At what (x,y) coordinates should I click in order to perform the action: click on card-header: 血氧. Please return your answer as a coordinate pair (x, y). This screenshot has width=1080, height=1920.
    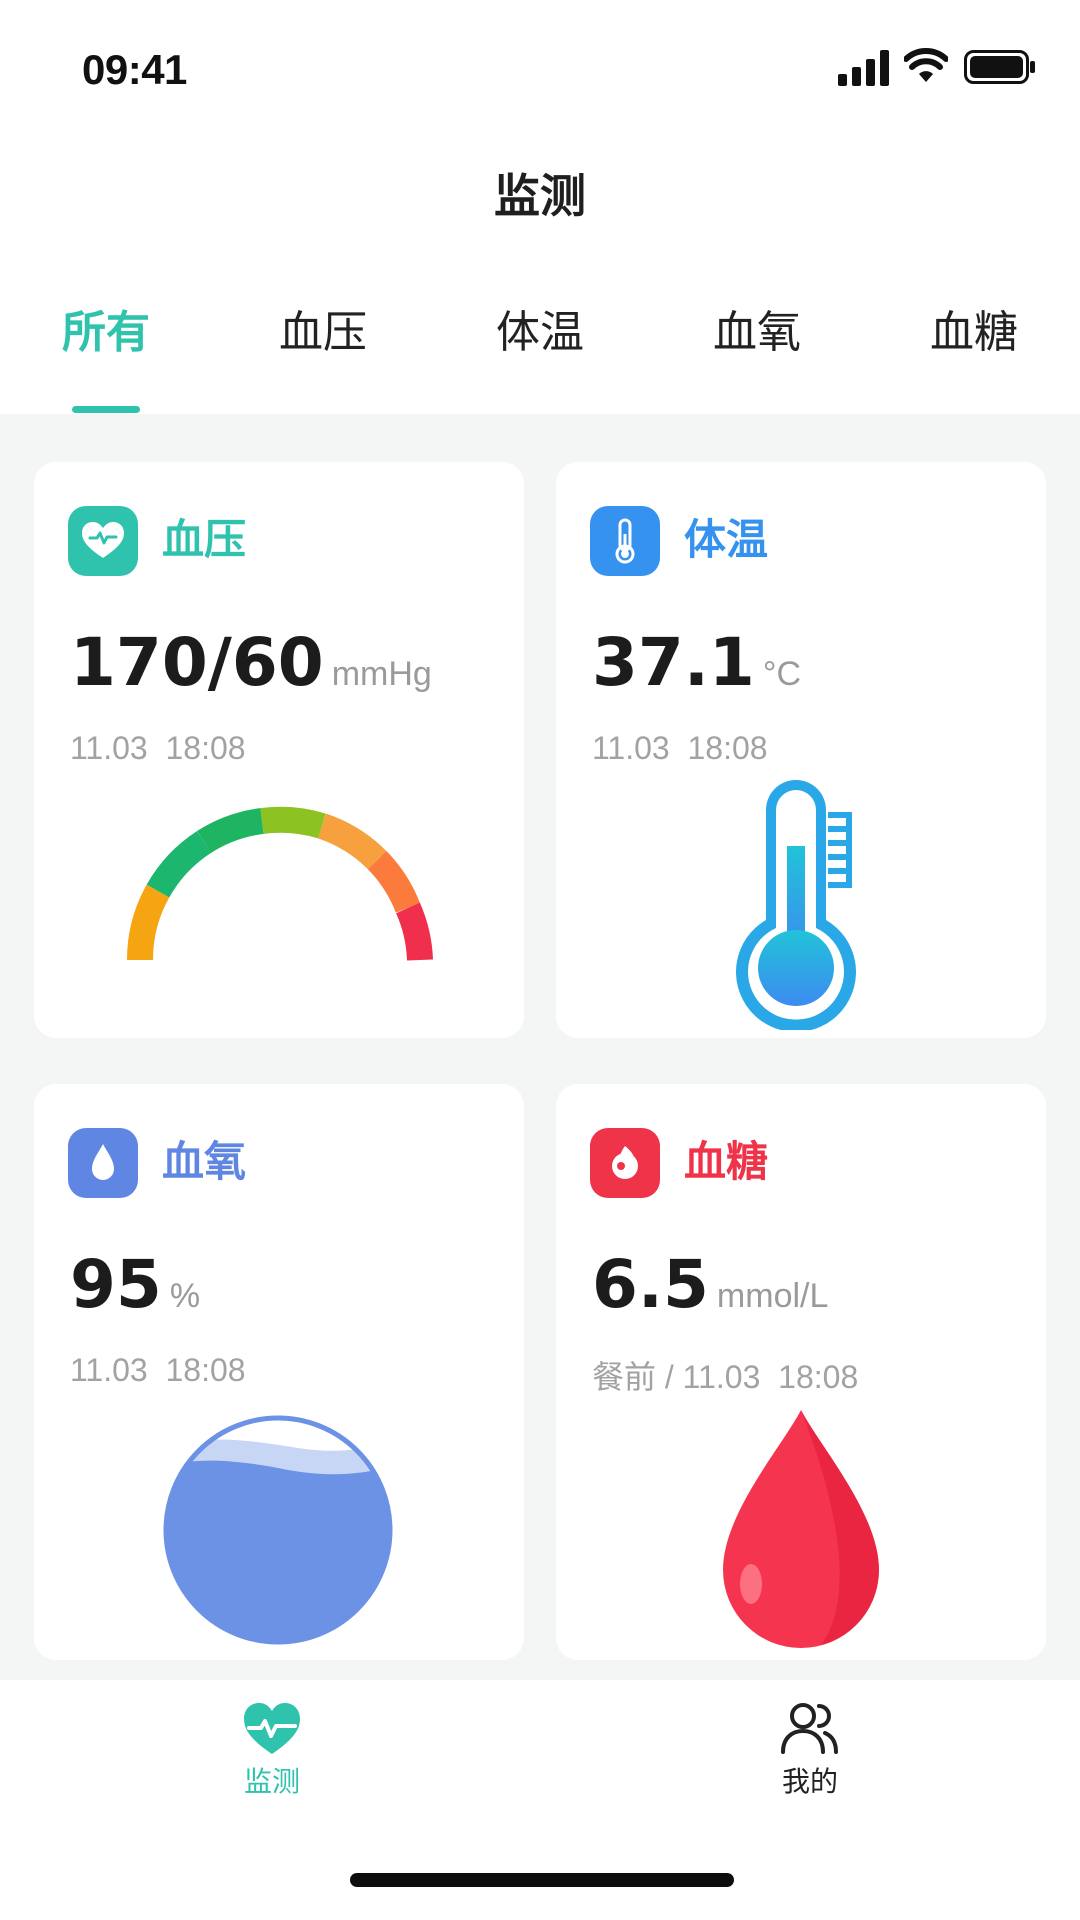
    Looking at the image, I should click on (278, 1163).